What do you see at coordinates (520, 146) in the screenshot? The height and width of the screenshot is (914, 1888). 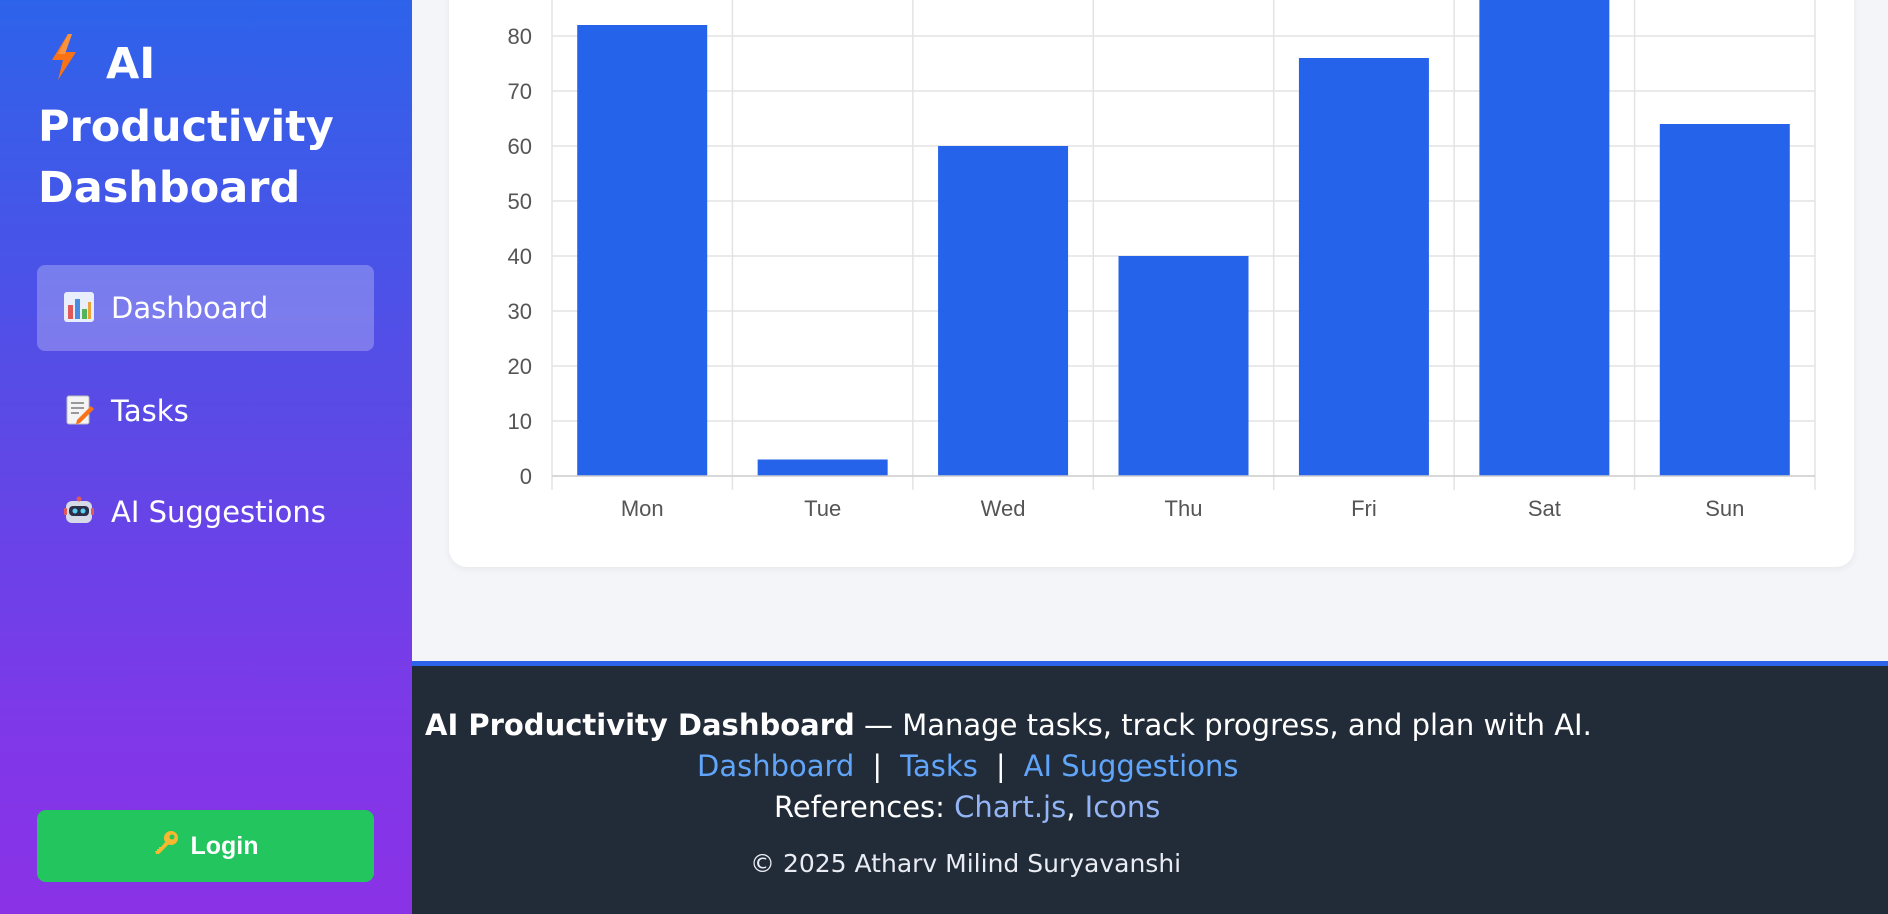 I see `y-tick-label: 60` at bounding box center [520, 146].